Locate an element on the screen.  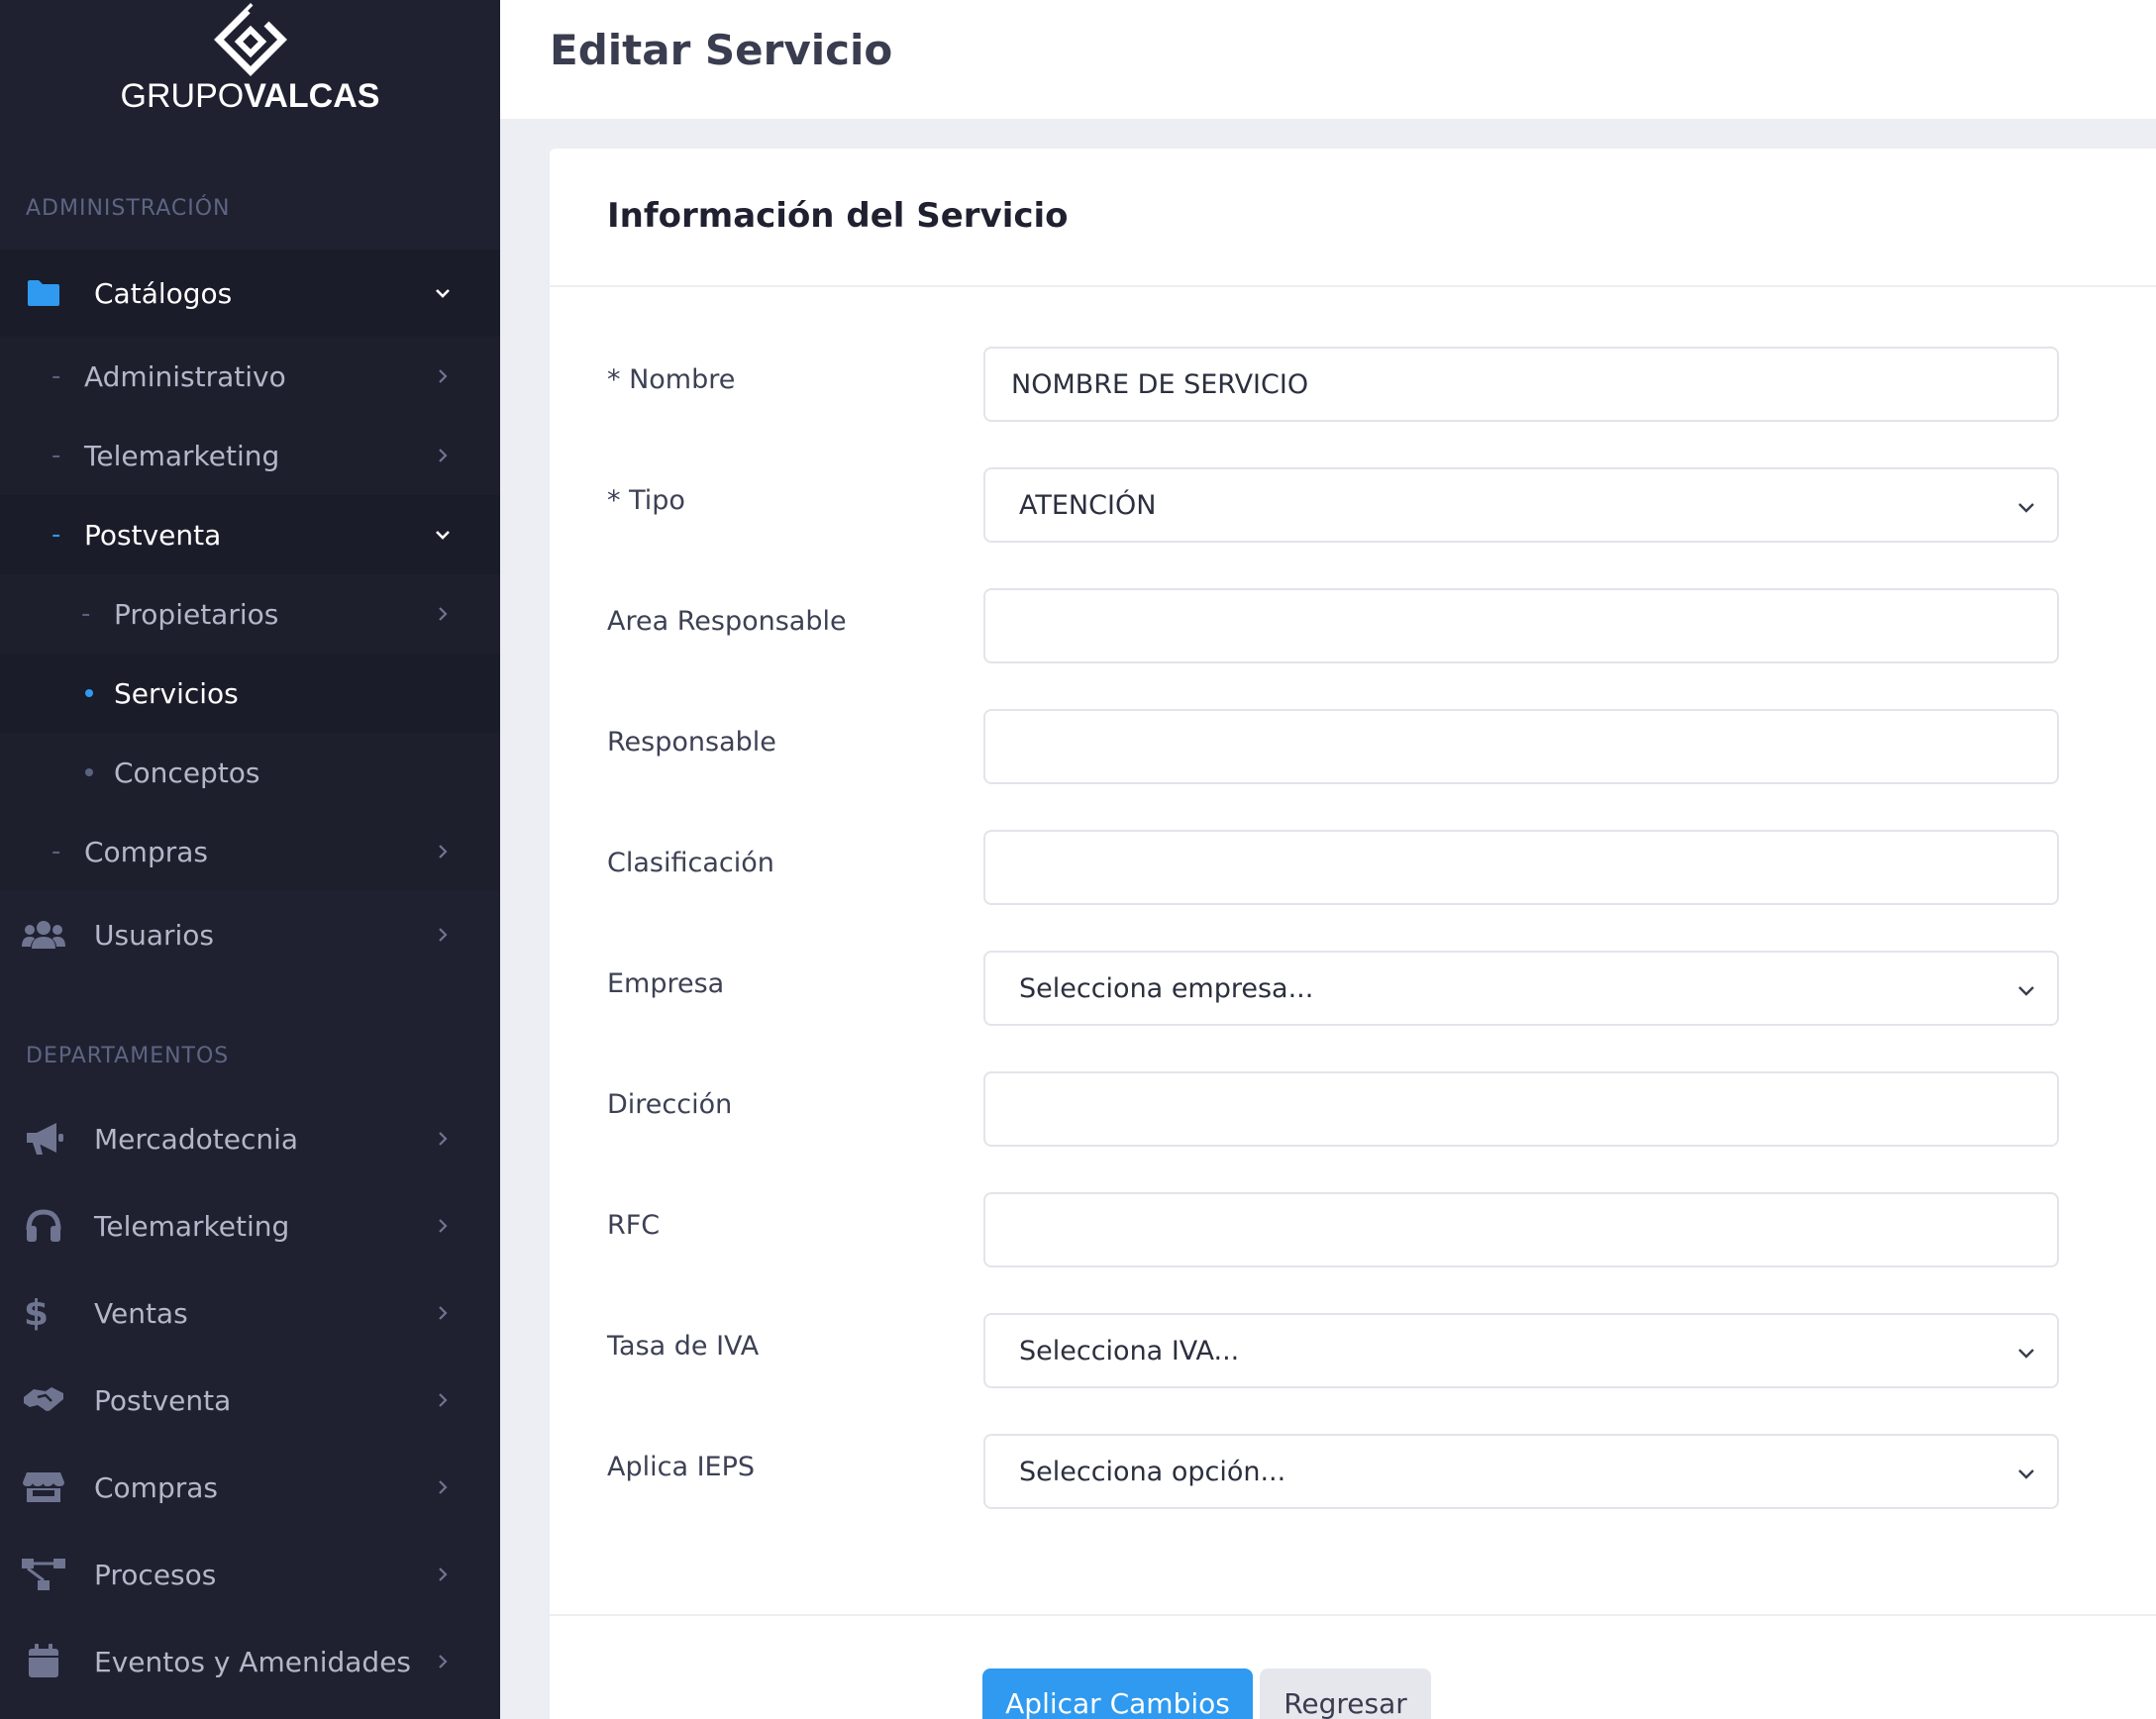
sidebar-item-label: Servicios is located at coordinates (177, 693).